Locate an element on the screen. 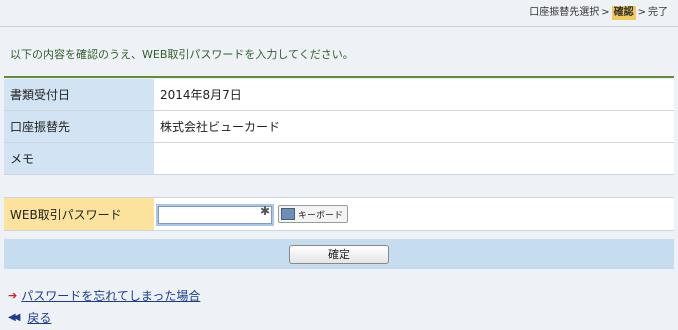 The image size is (678, 330). forgot-password-link: ➔ パスワードを忘れてしまった場合 is located at coordinates (104, 295).